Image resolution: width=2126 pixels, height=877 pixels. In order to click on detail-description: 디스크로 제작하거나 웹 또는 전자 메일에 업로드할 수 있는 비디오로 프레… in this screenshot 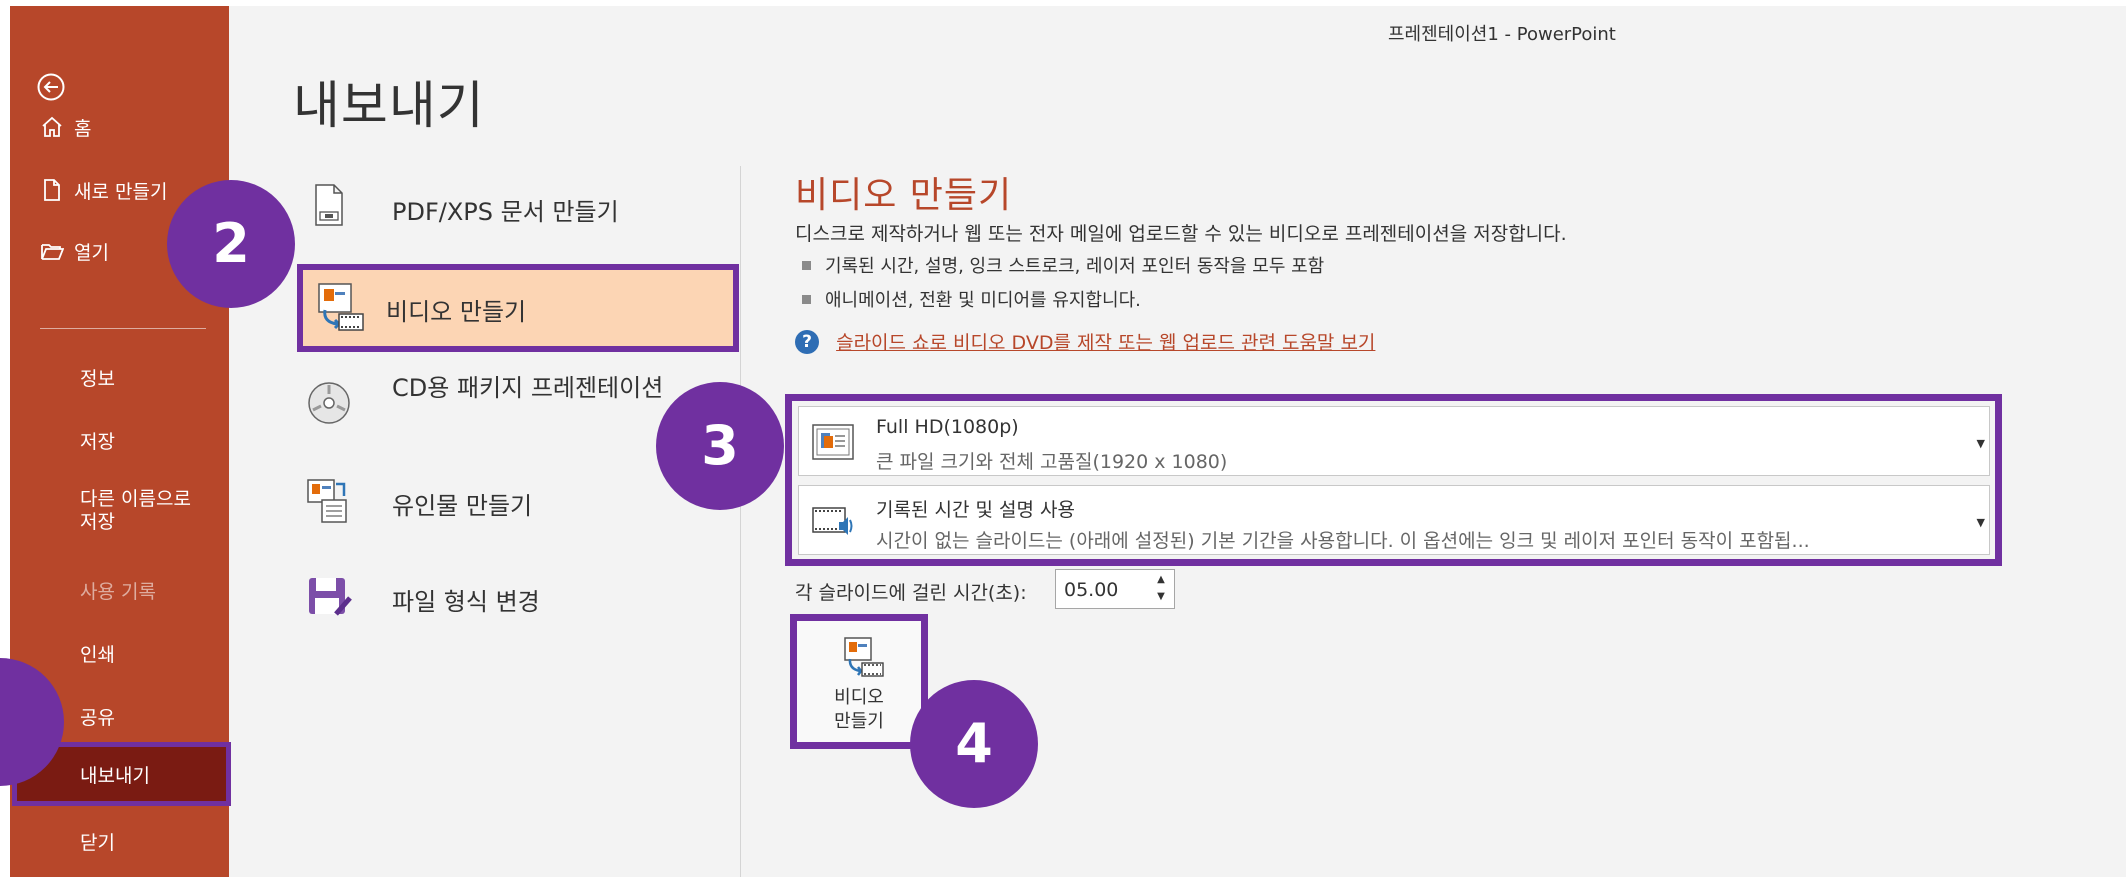, I will do `click(1181, 234)`.